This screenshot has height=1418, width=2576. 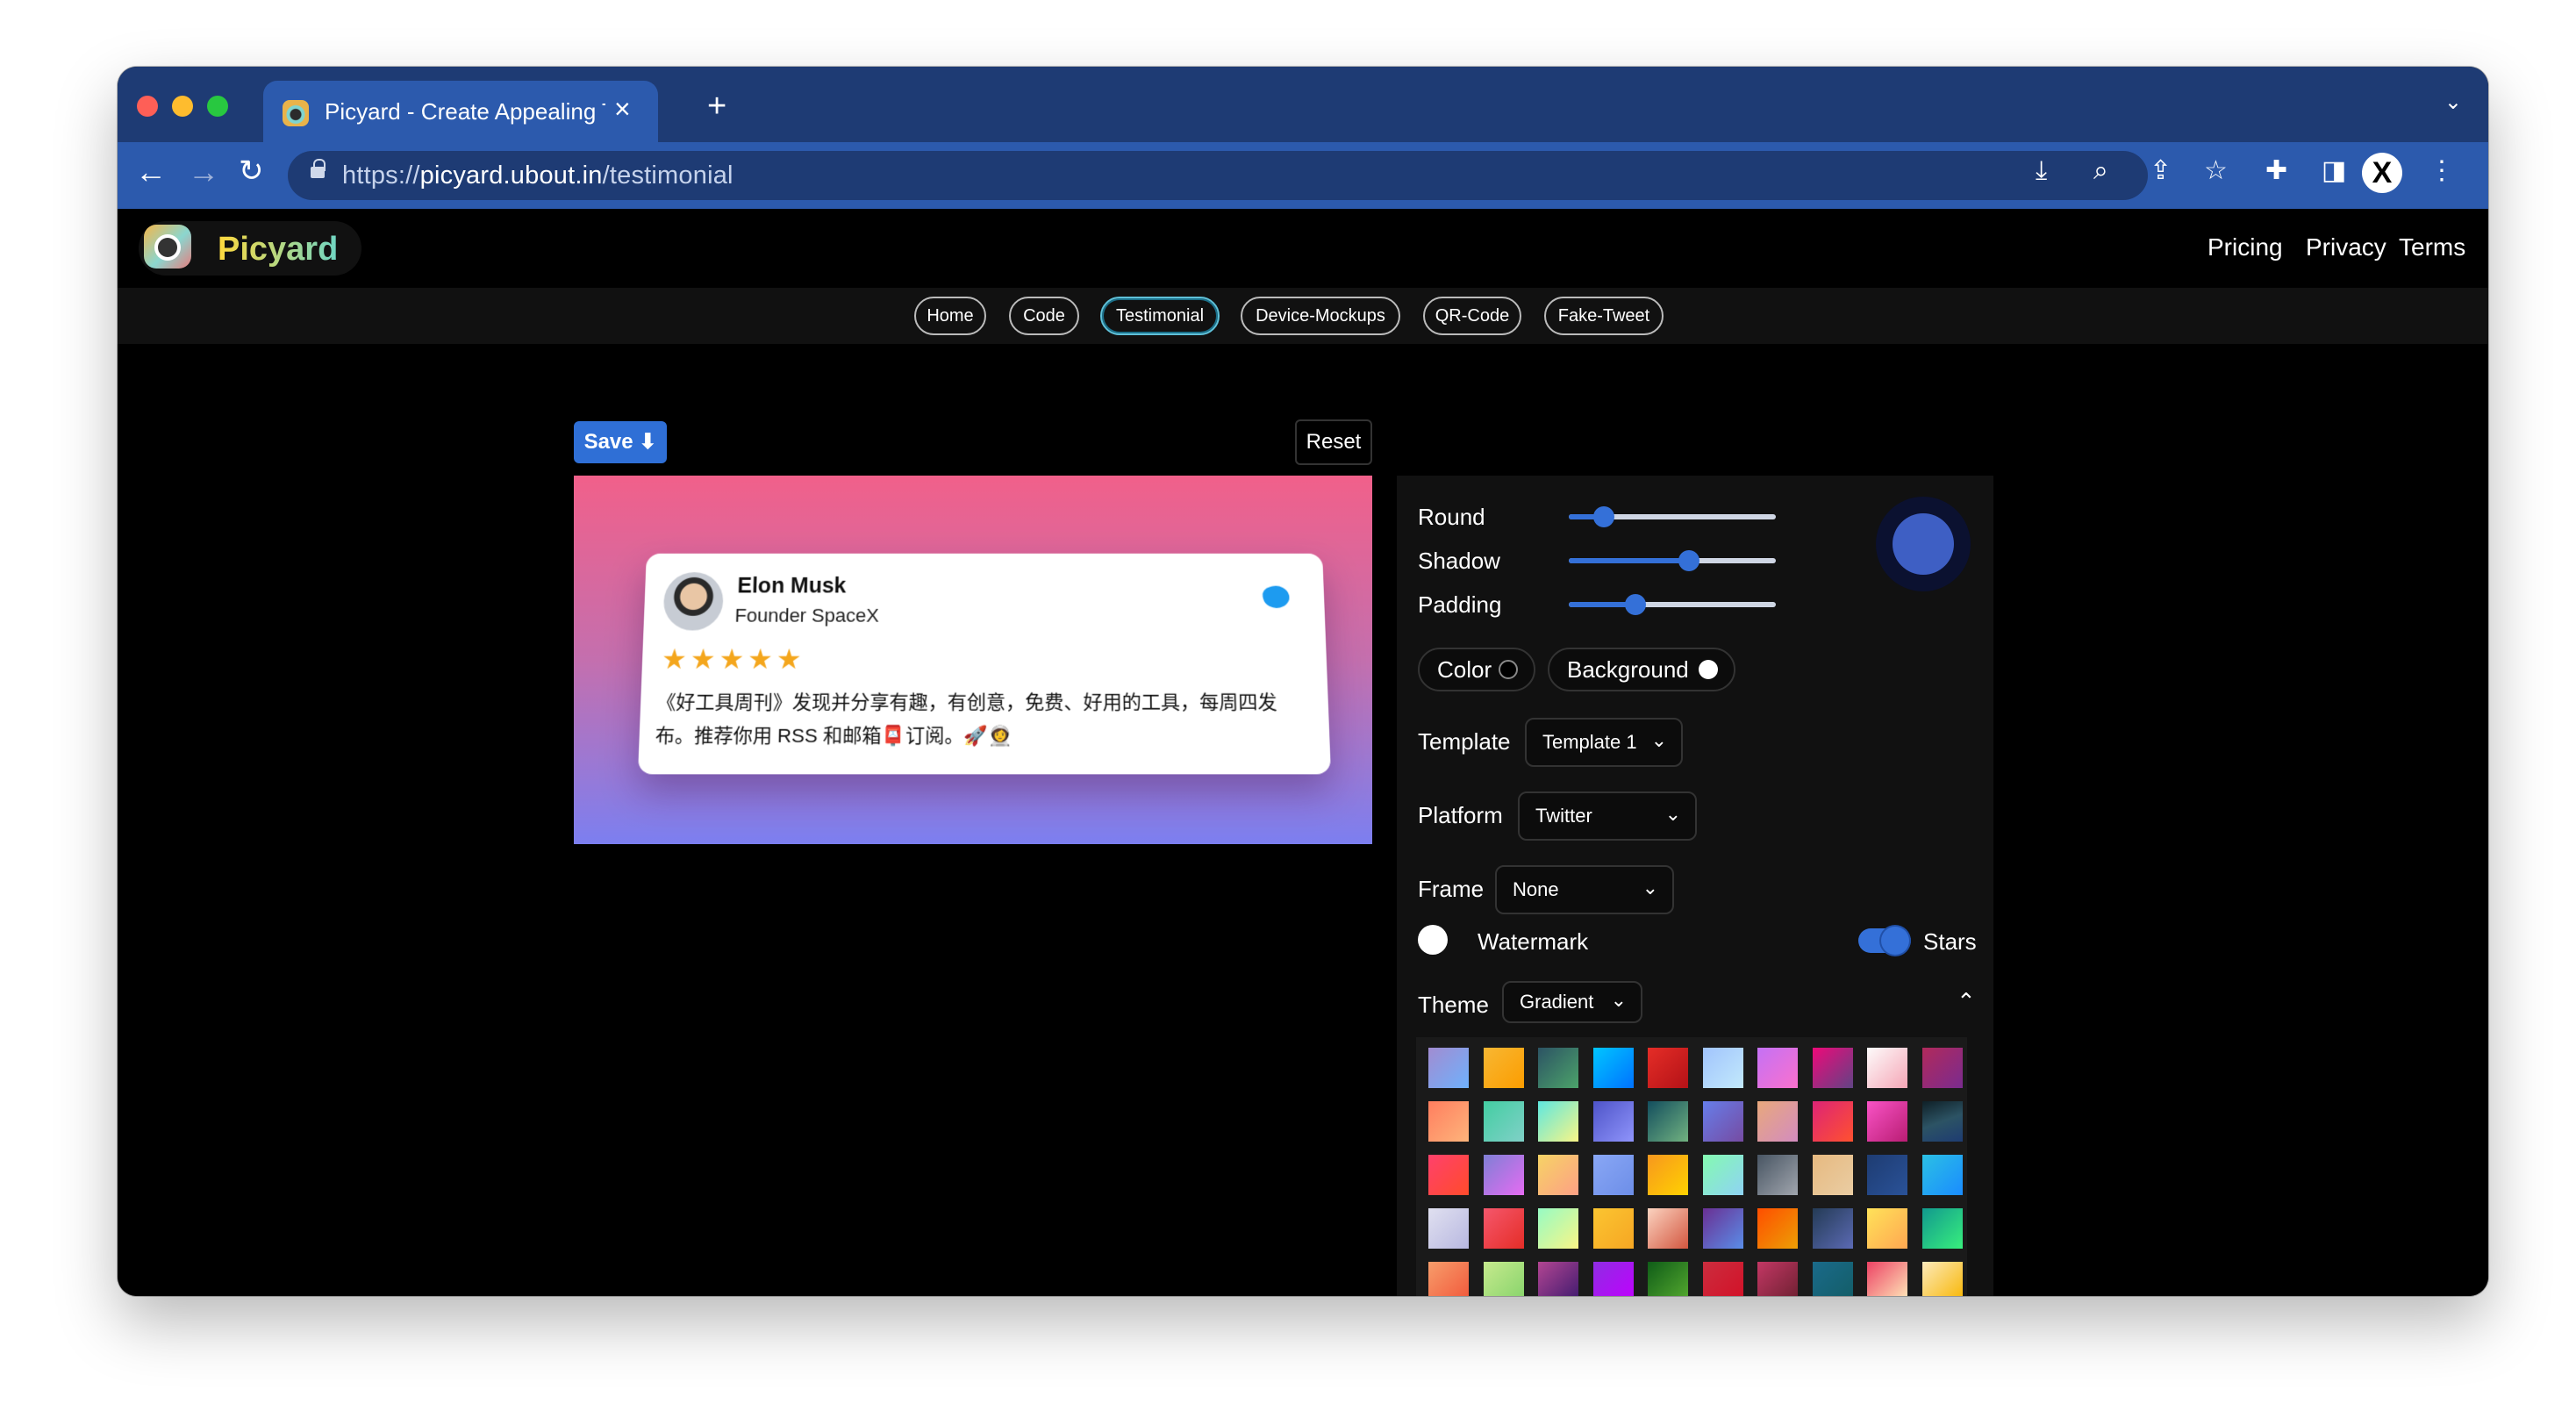 What do you see at coordinates (1218, 175) in the screenshot?
I see `address-bar: https://picyard.ubout.in/testimonial` at bounding box center [1218, 175].